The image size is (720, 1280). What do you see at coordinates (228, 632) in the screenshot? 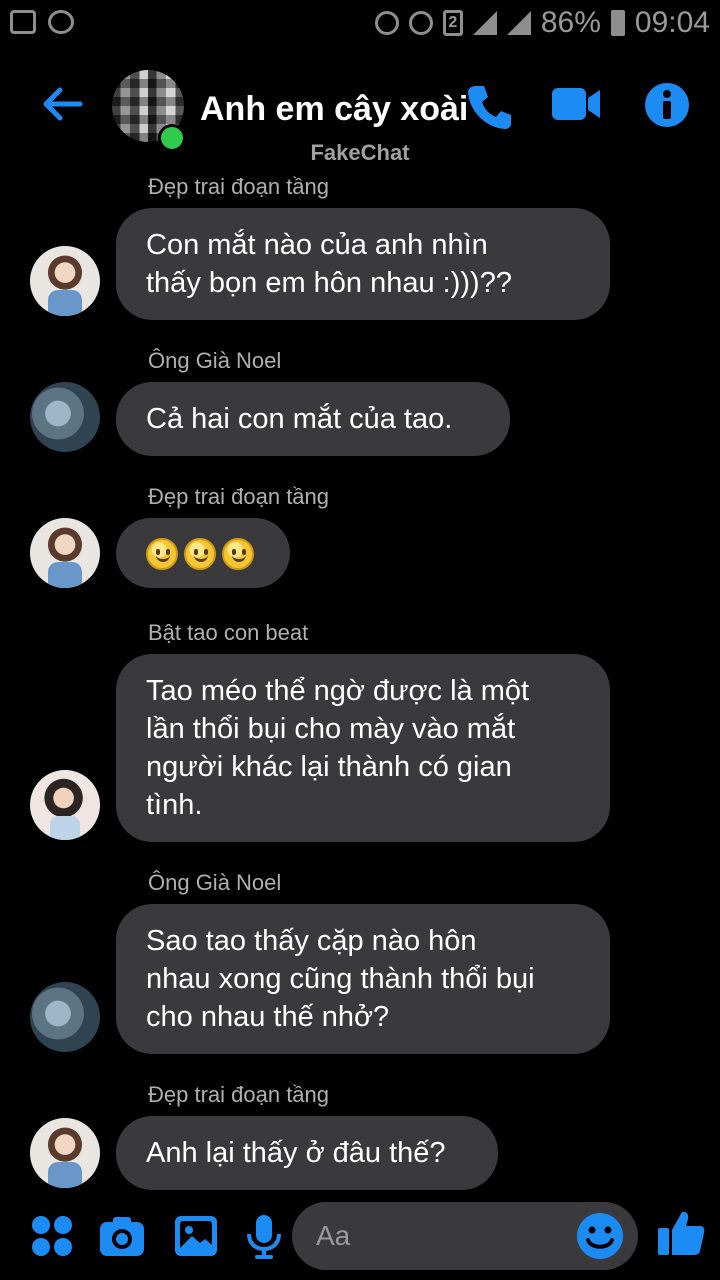
I see `sender-name: Bật tao con beat` at bounding box center [228, 632].